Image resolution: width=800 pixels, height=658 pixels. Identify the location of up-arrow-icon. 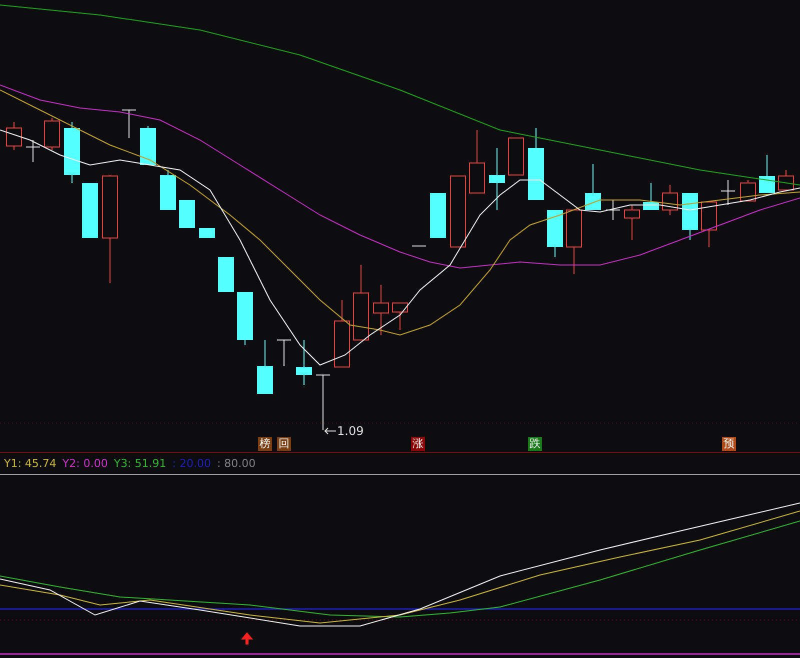
(247, 638).